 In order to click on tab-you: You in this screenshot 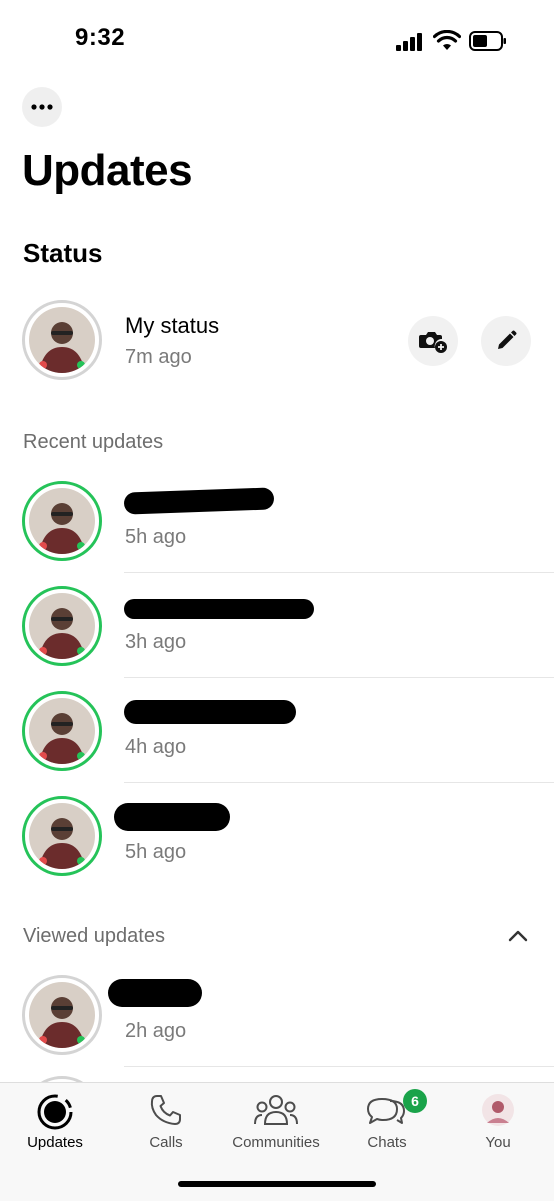, I will do `click(498, 1126)`.